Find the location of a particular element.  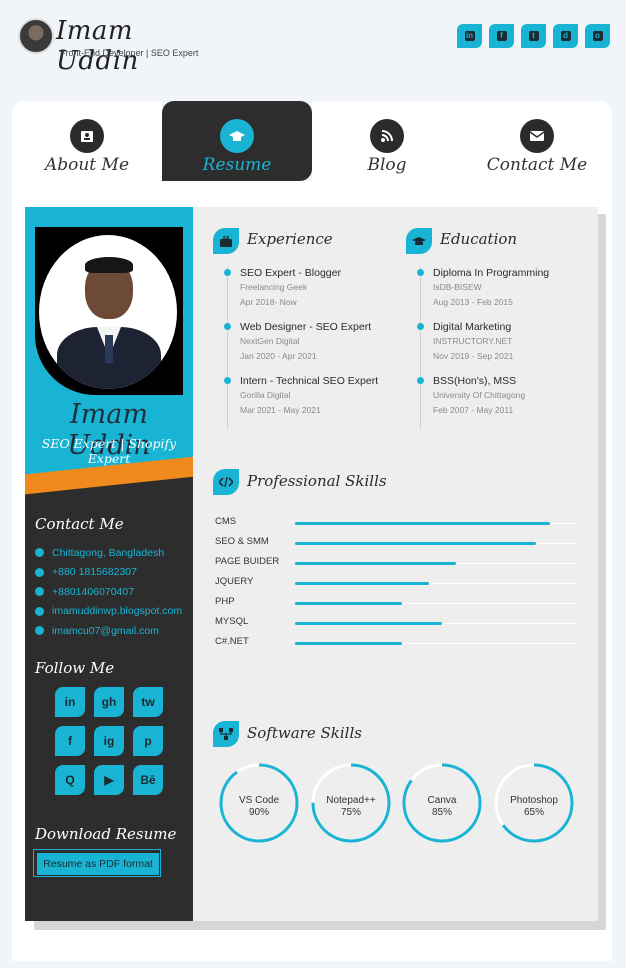

skill-name: SEO & SMM is located at coordinates (242, 541).